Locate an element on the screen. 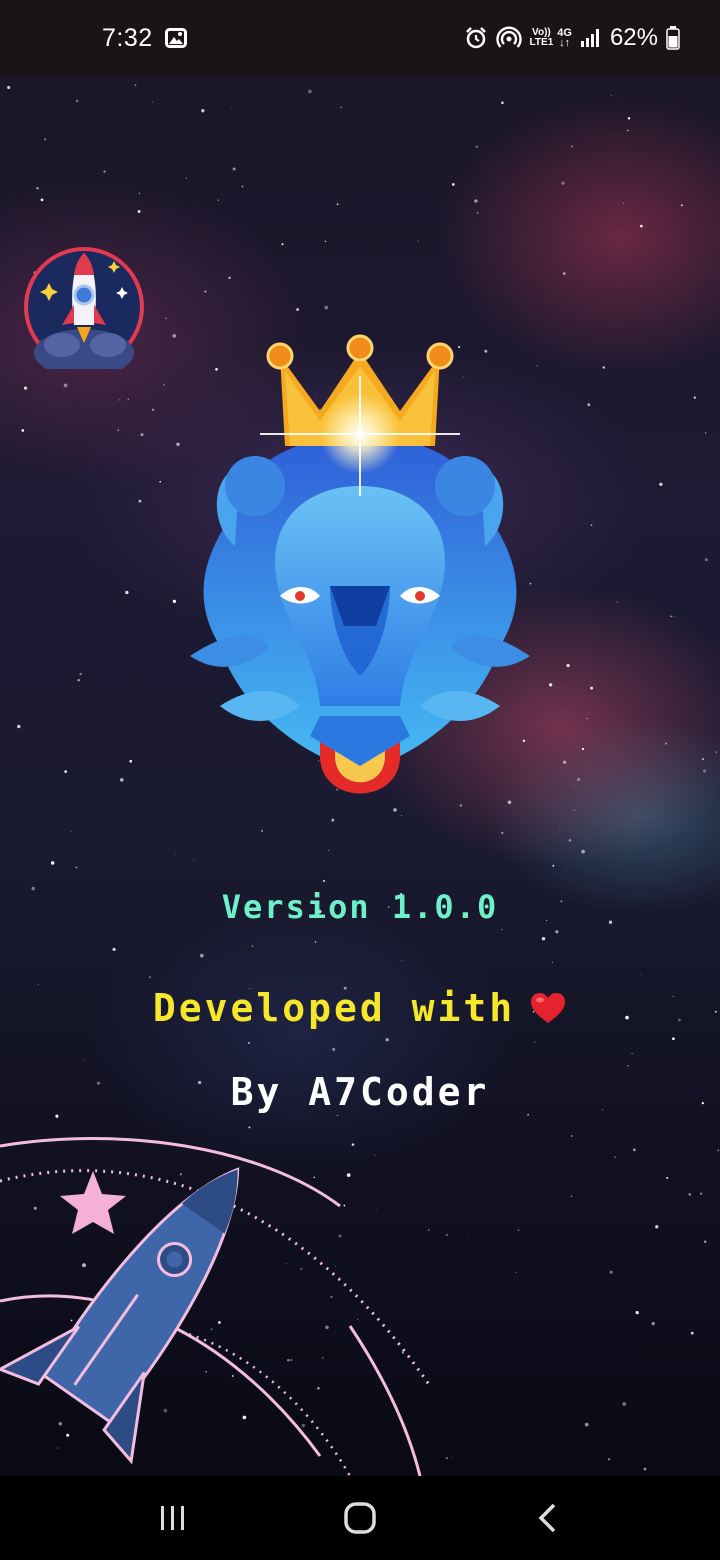 The width and height of the screenshot is (720, 1560). back-button is located at coordinates (547, 1518).